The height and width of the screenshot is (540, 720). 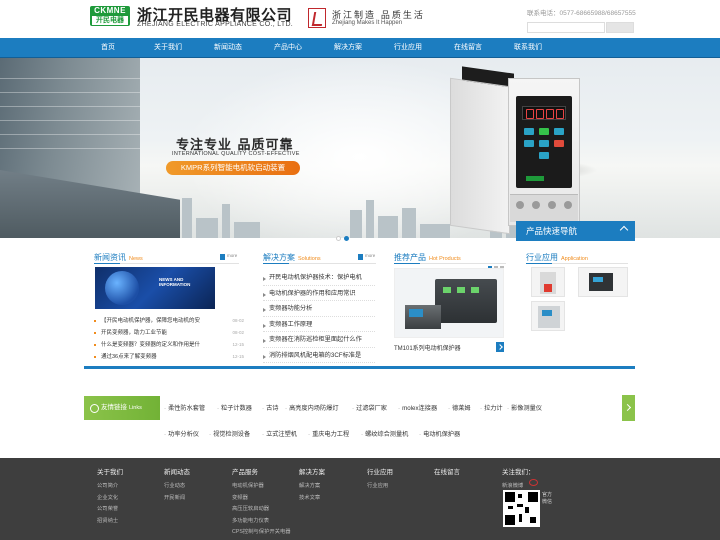 I want to click on friend-link: 粒子计数器, so click(x=234, y=407).